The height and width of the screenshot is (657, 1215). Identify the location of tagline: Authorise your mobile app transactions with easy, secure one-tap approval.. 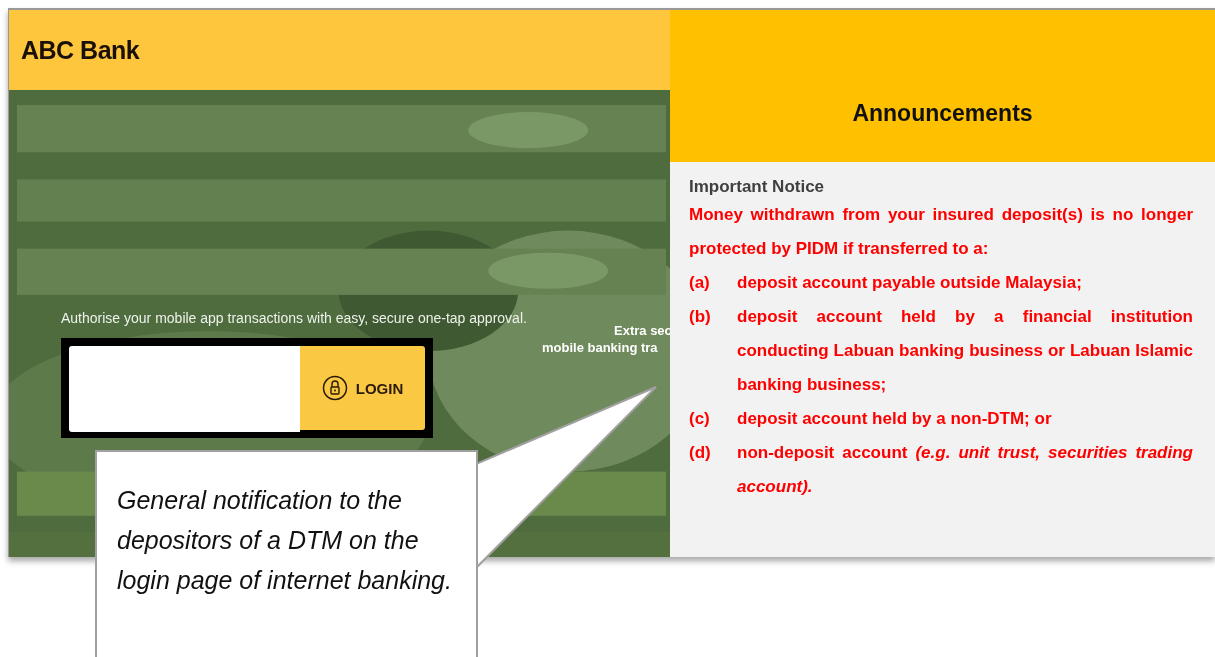
(294, 319).